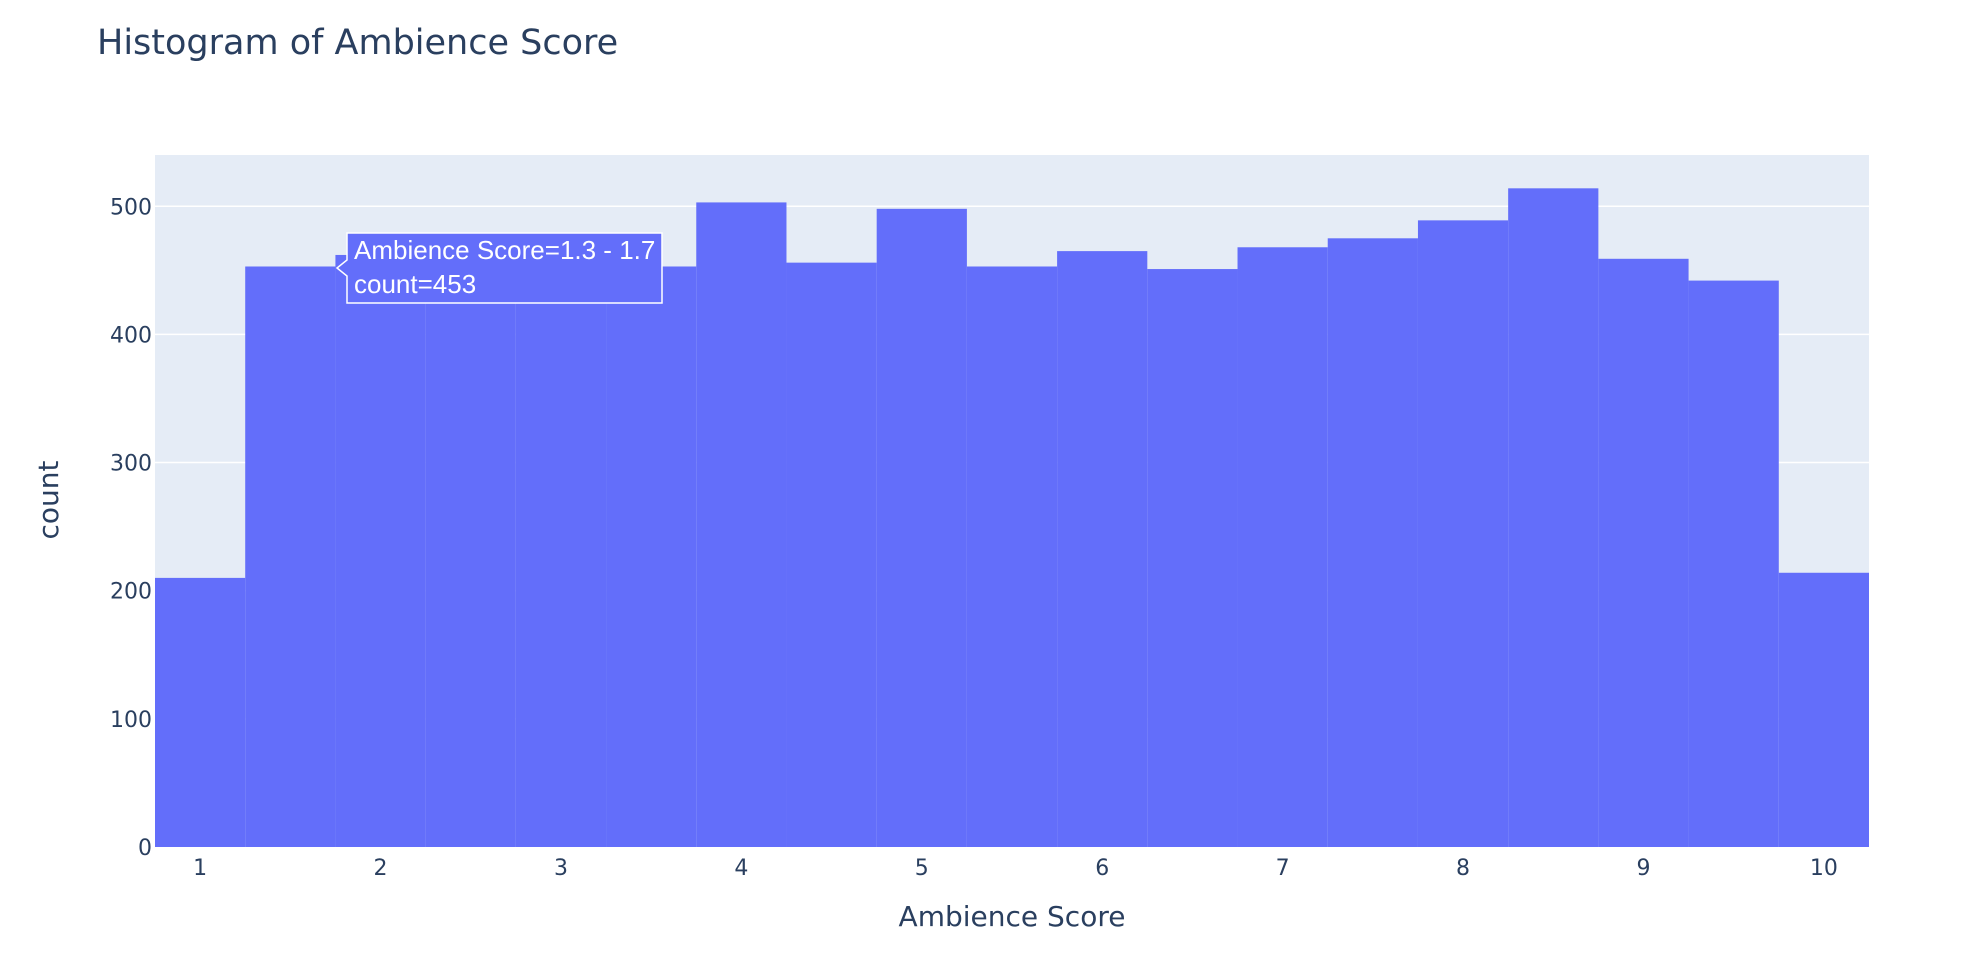 The height and width of the screenshot is (966, 1970). What do you see at coordinates (1283, 868) in the screenshot?
I see `x-tick-label: 7` at bounding box center [1283, 868].